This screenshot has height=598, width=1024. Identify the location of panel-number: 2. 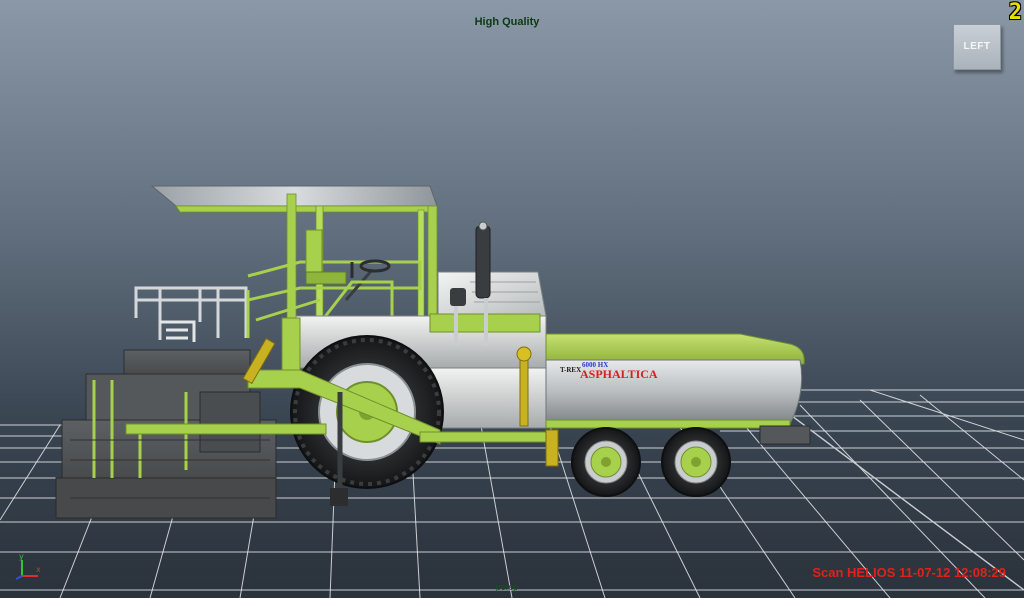
(1015, 12).